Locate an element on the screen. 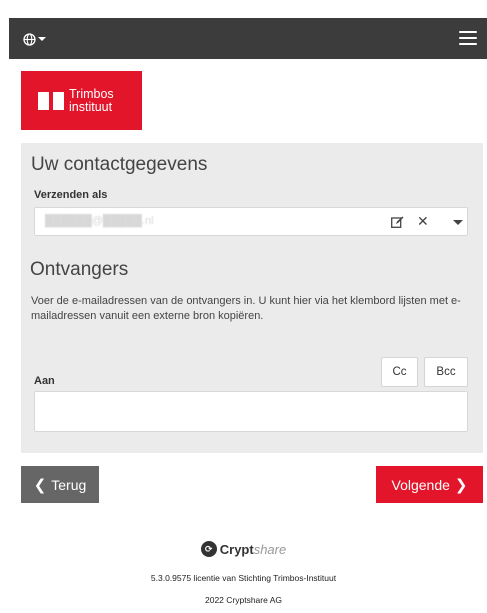  back-label: Terug is located at coordinates (69, 484).